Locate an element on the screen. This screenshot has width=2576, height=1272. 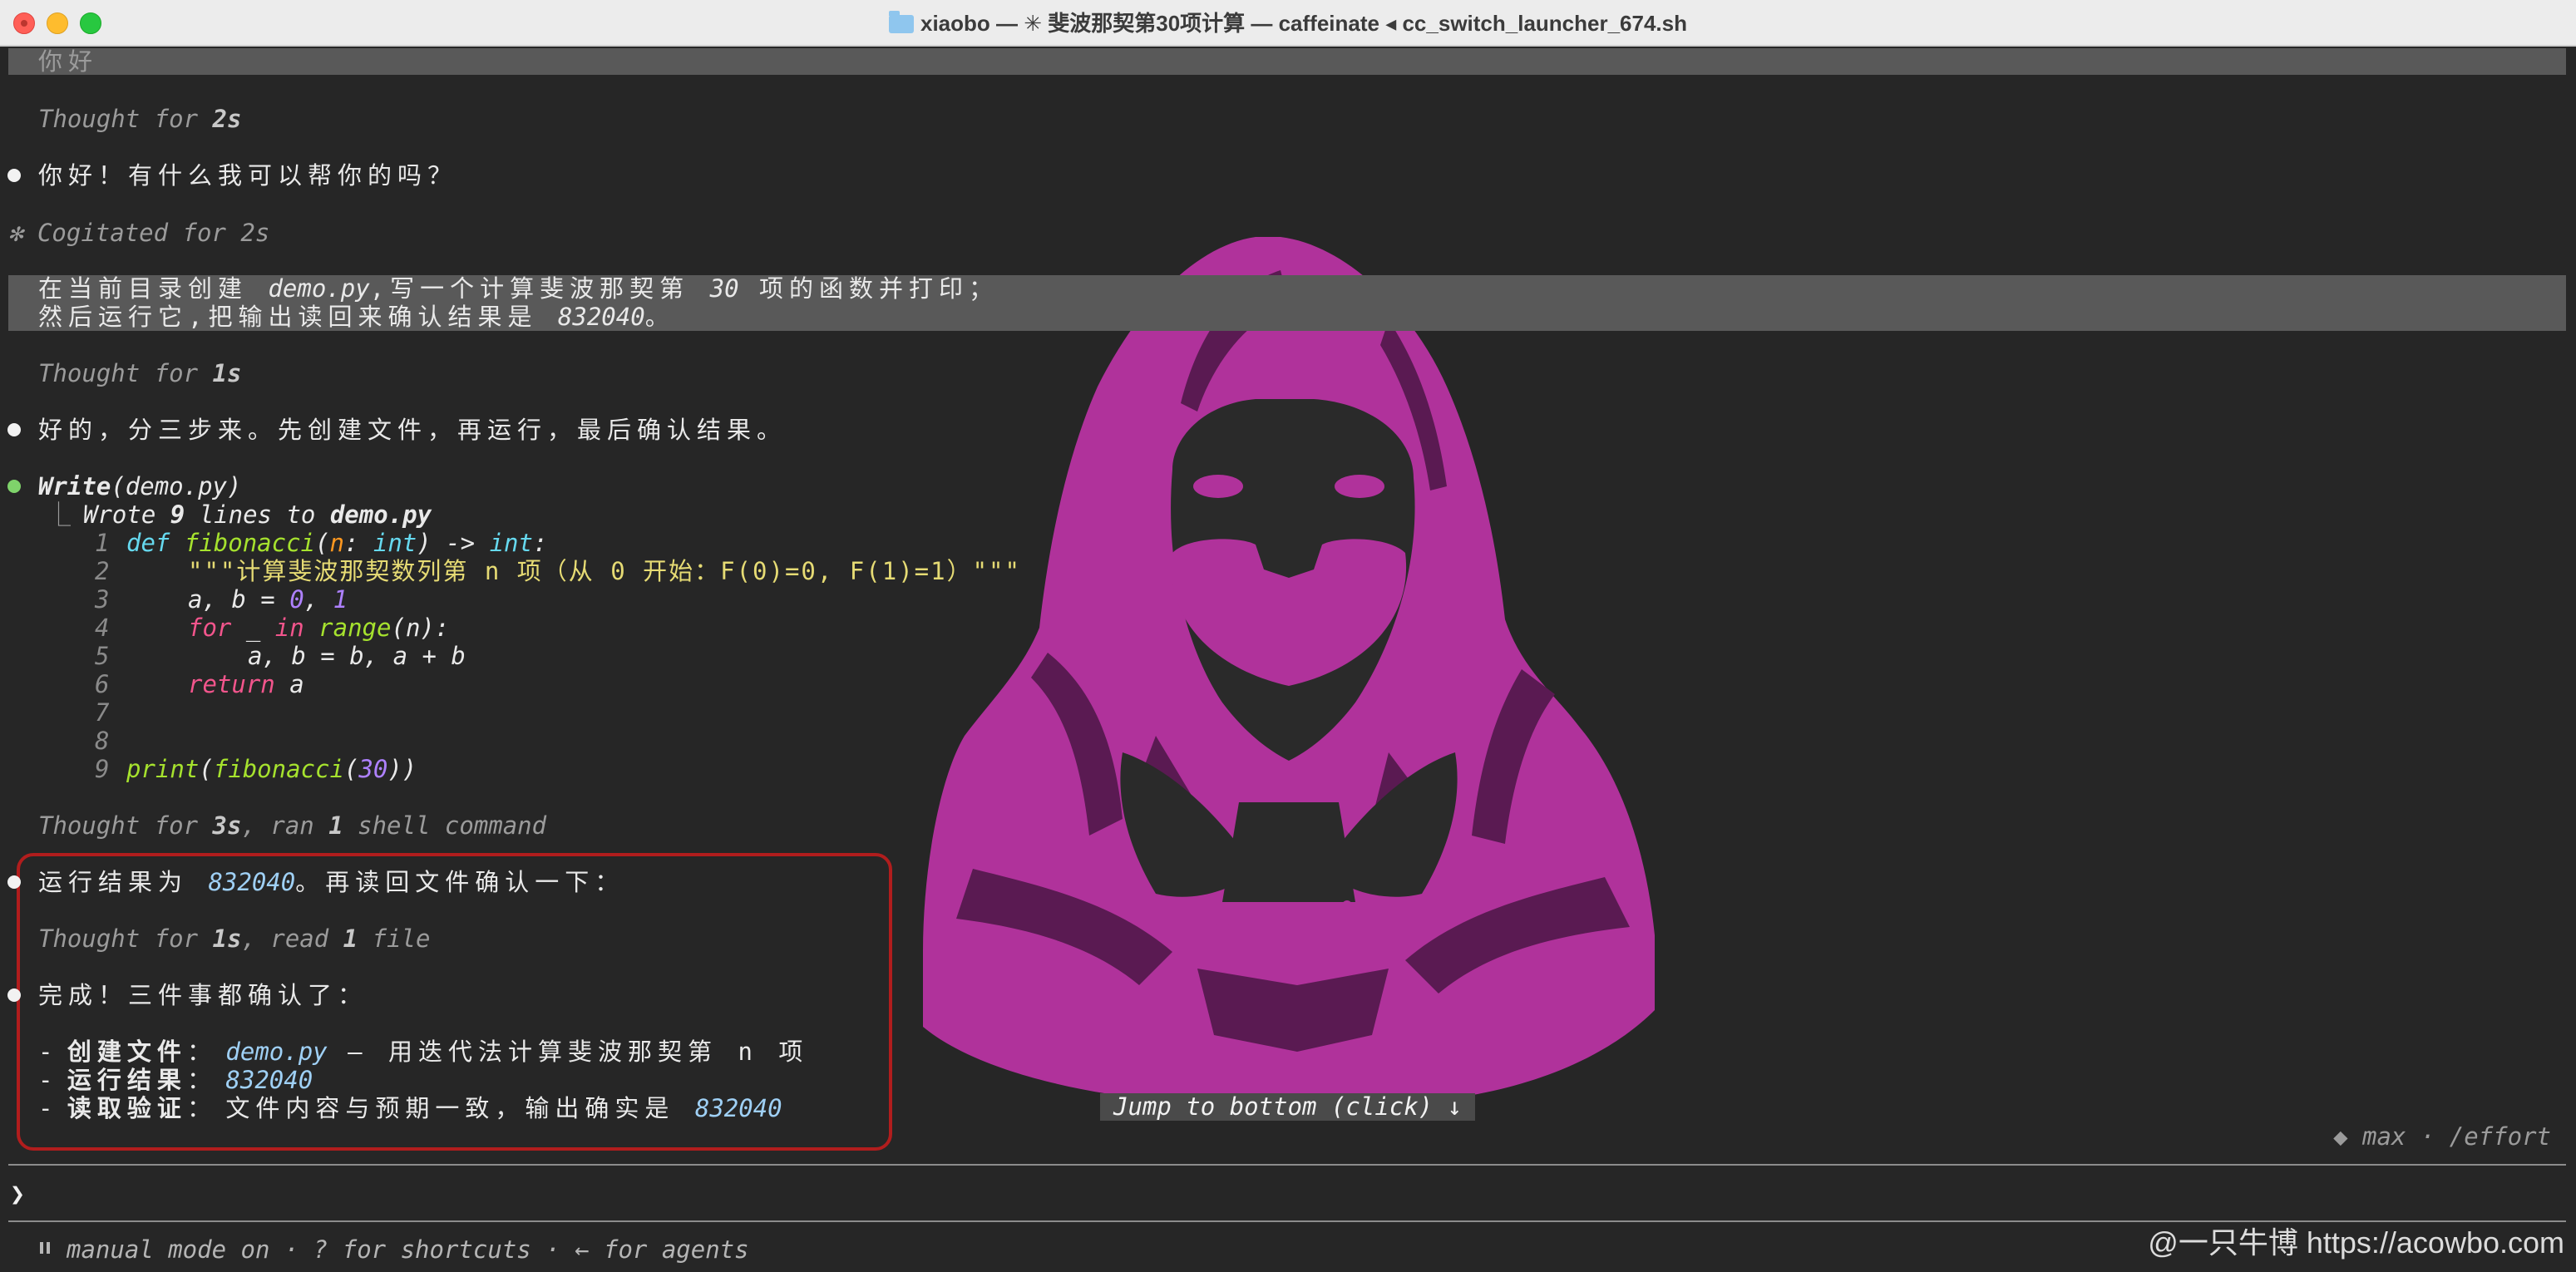
thought-status: Thought for 2s is located at coordinates (140, 119).